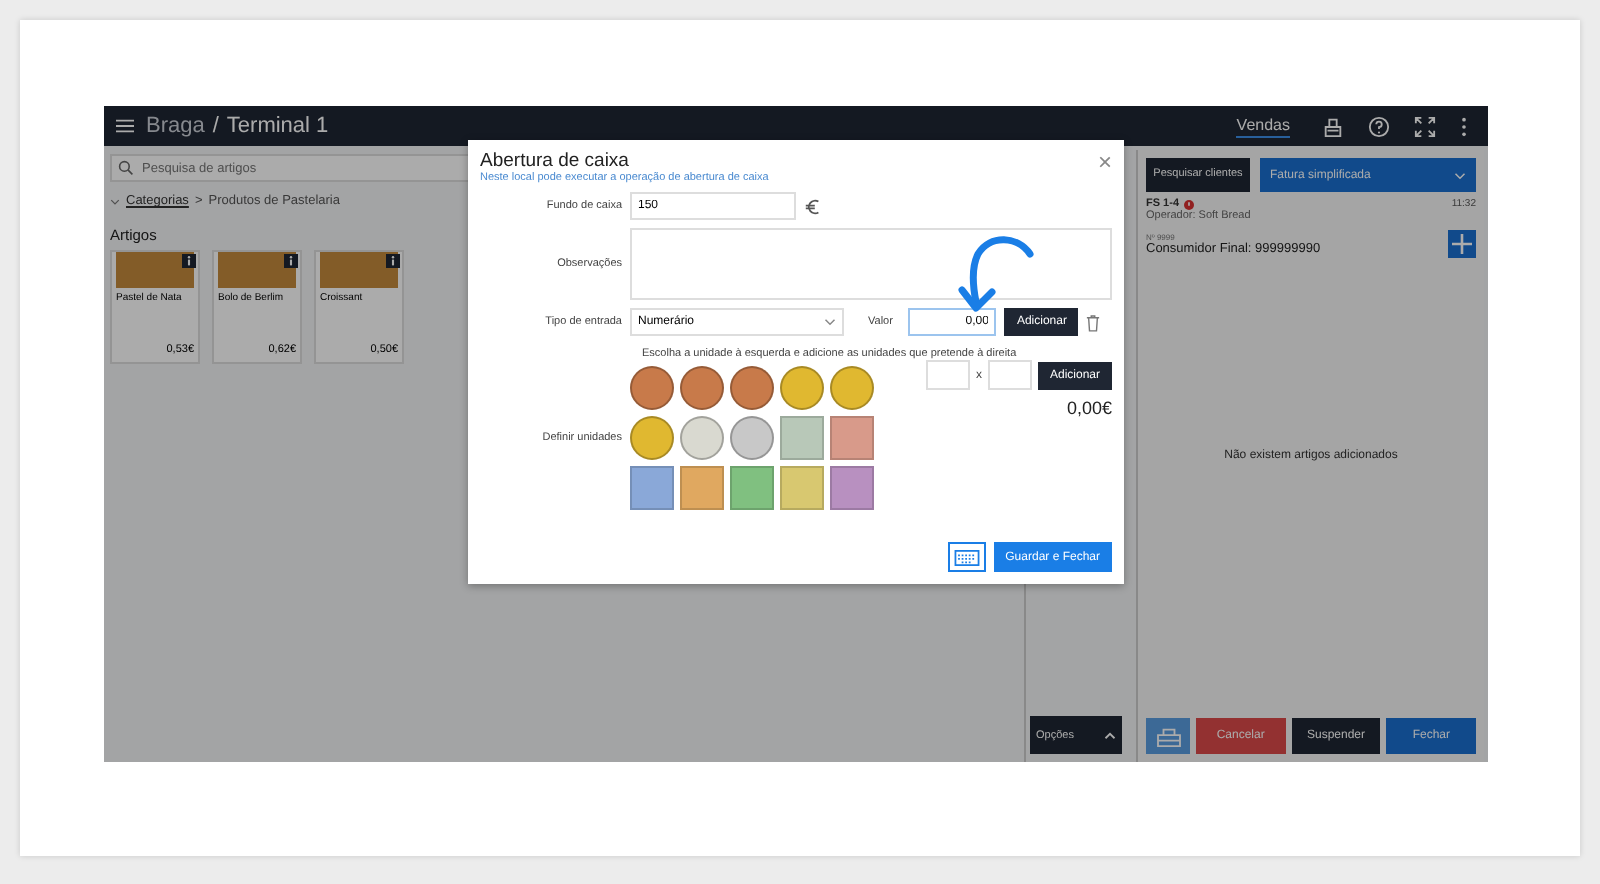 This screenshot has width=1600, height=884. Describe the element at coordinates (1263, 126) in the screenshot. I see `nav-tab: Vendas` at that location.